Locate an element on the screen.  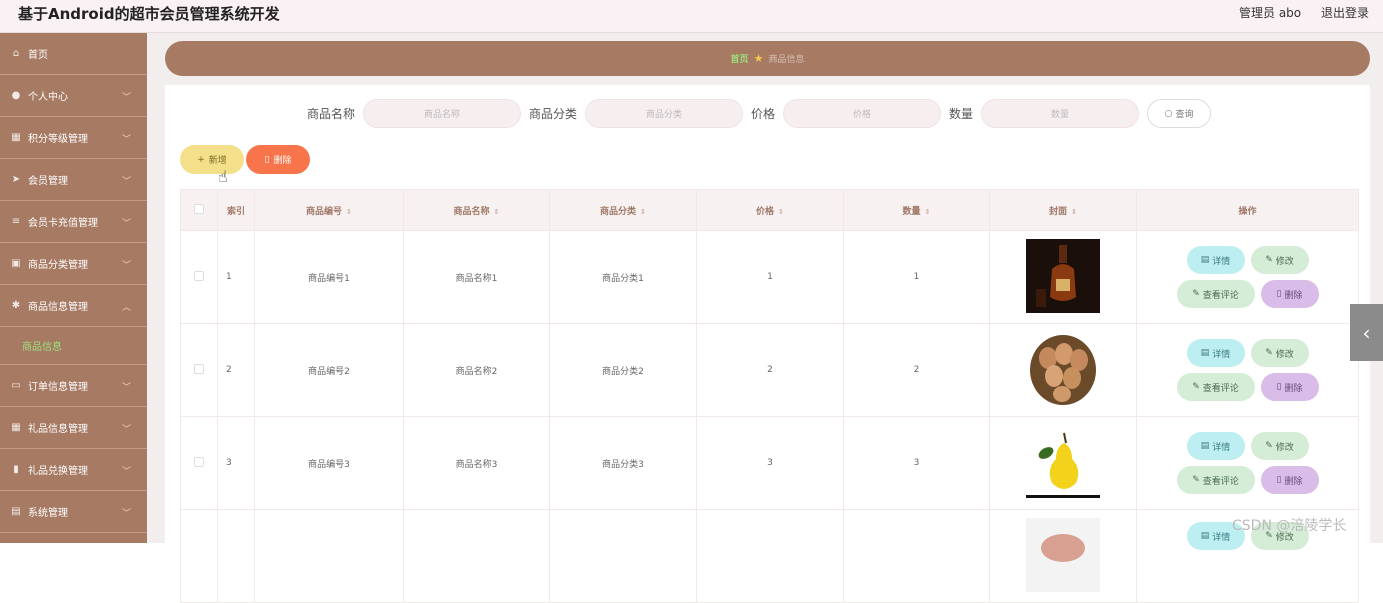
top-bar: 基于Android的超市会员管理系统开发 管理员 abo 退出登录 is located at coordinates (691, 16).